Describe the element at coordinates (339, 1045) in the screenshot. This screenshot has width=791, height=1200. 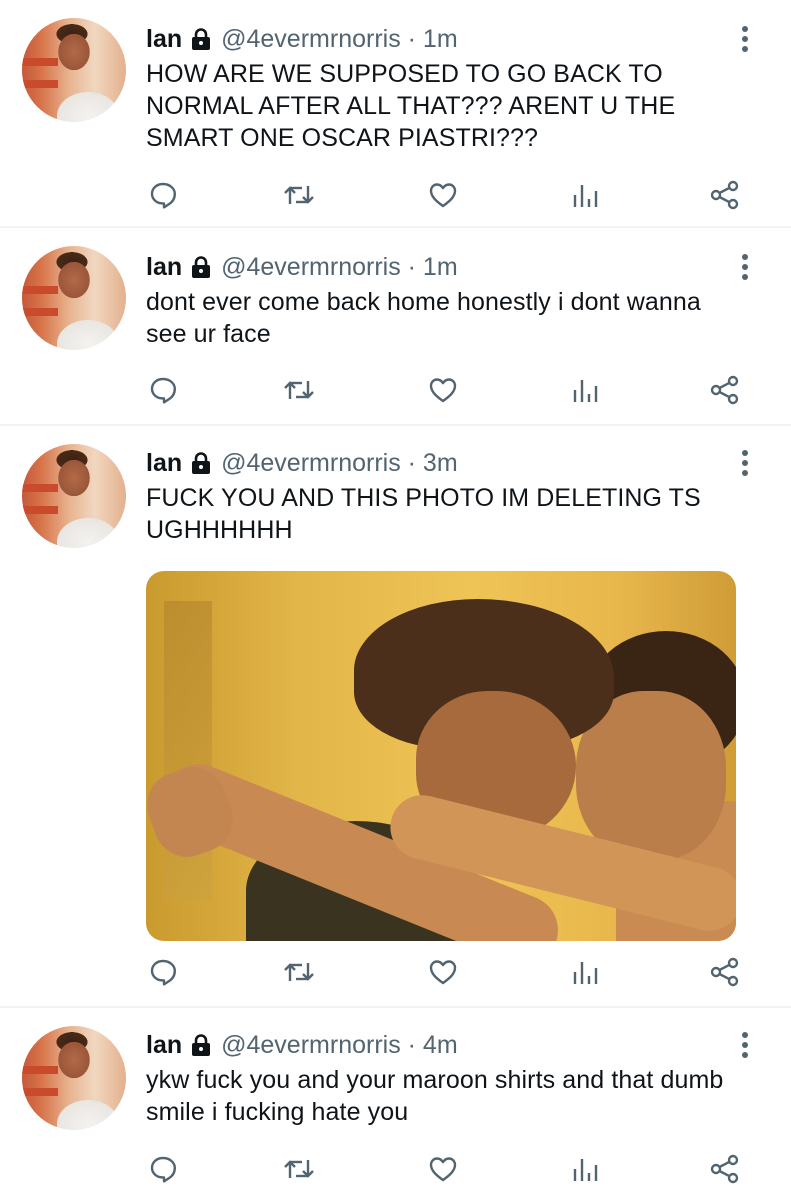
I see `handle-timestamp: @4evermrnorris · 4m` at that location.